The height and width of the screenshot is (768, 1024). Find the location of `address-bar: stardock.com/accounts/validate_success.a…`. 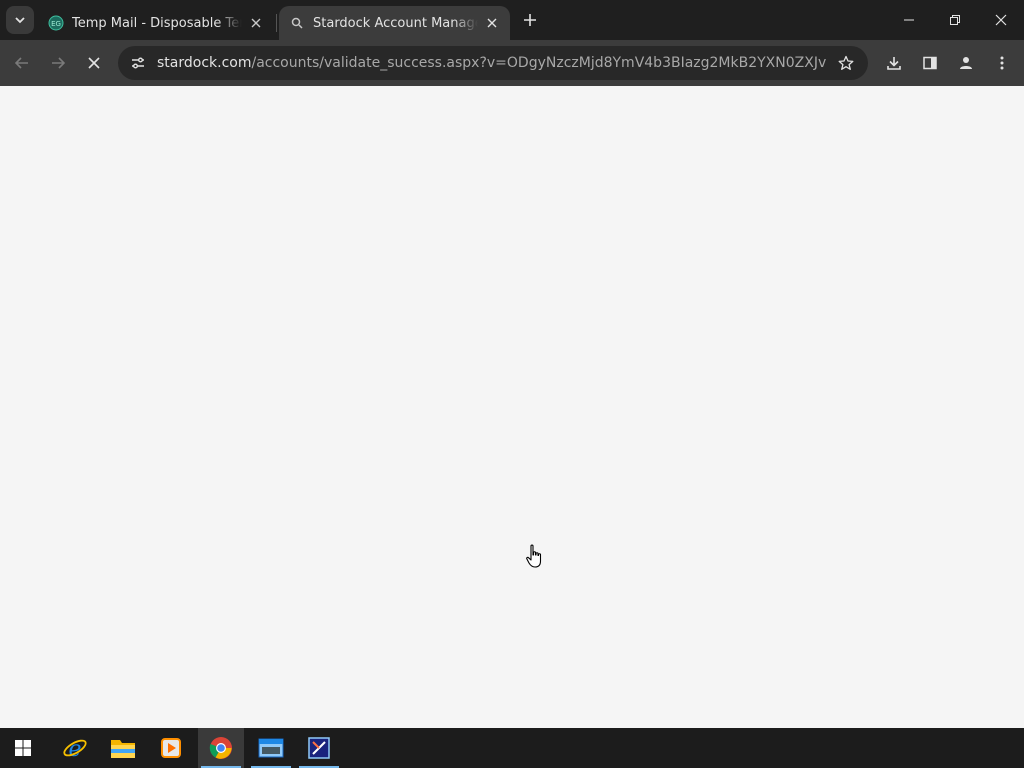

address-bar: stardock.com/accounts/validate_success.a… is located at coordinates (493, 63).